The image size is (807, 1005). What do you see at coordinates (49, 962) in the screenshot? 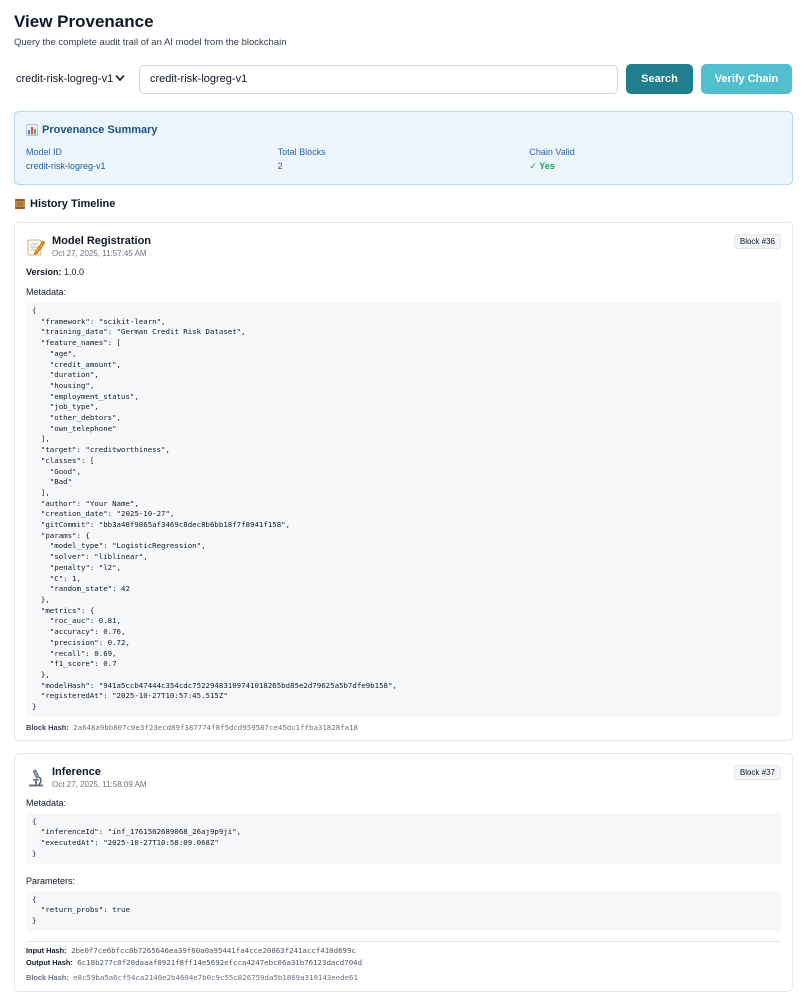
I see `output-hash-label: Output Hash:` at bounding box center [49, 962].